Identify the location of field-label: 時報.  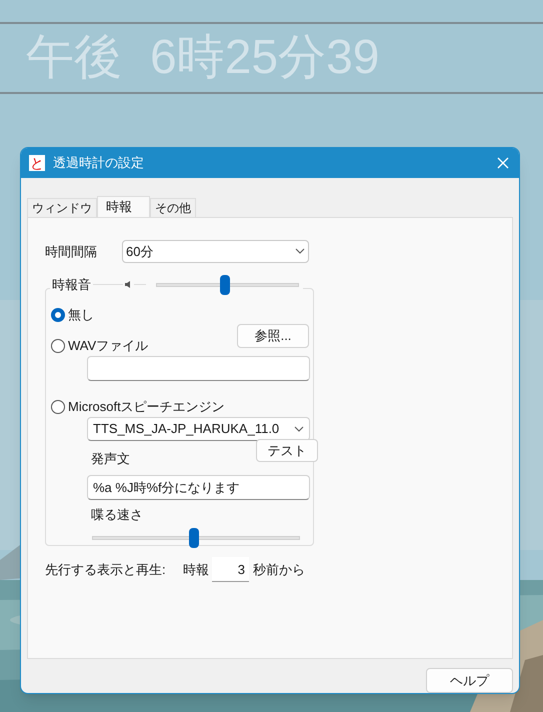
(196, 569).